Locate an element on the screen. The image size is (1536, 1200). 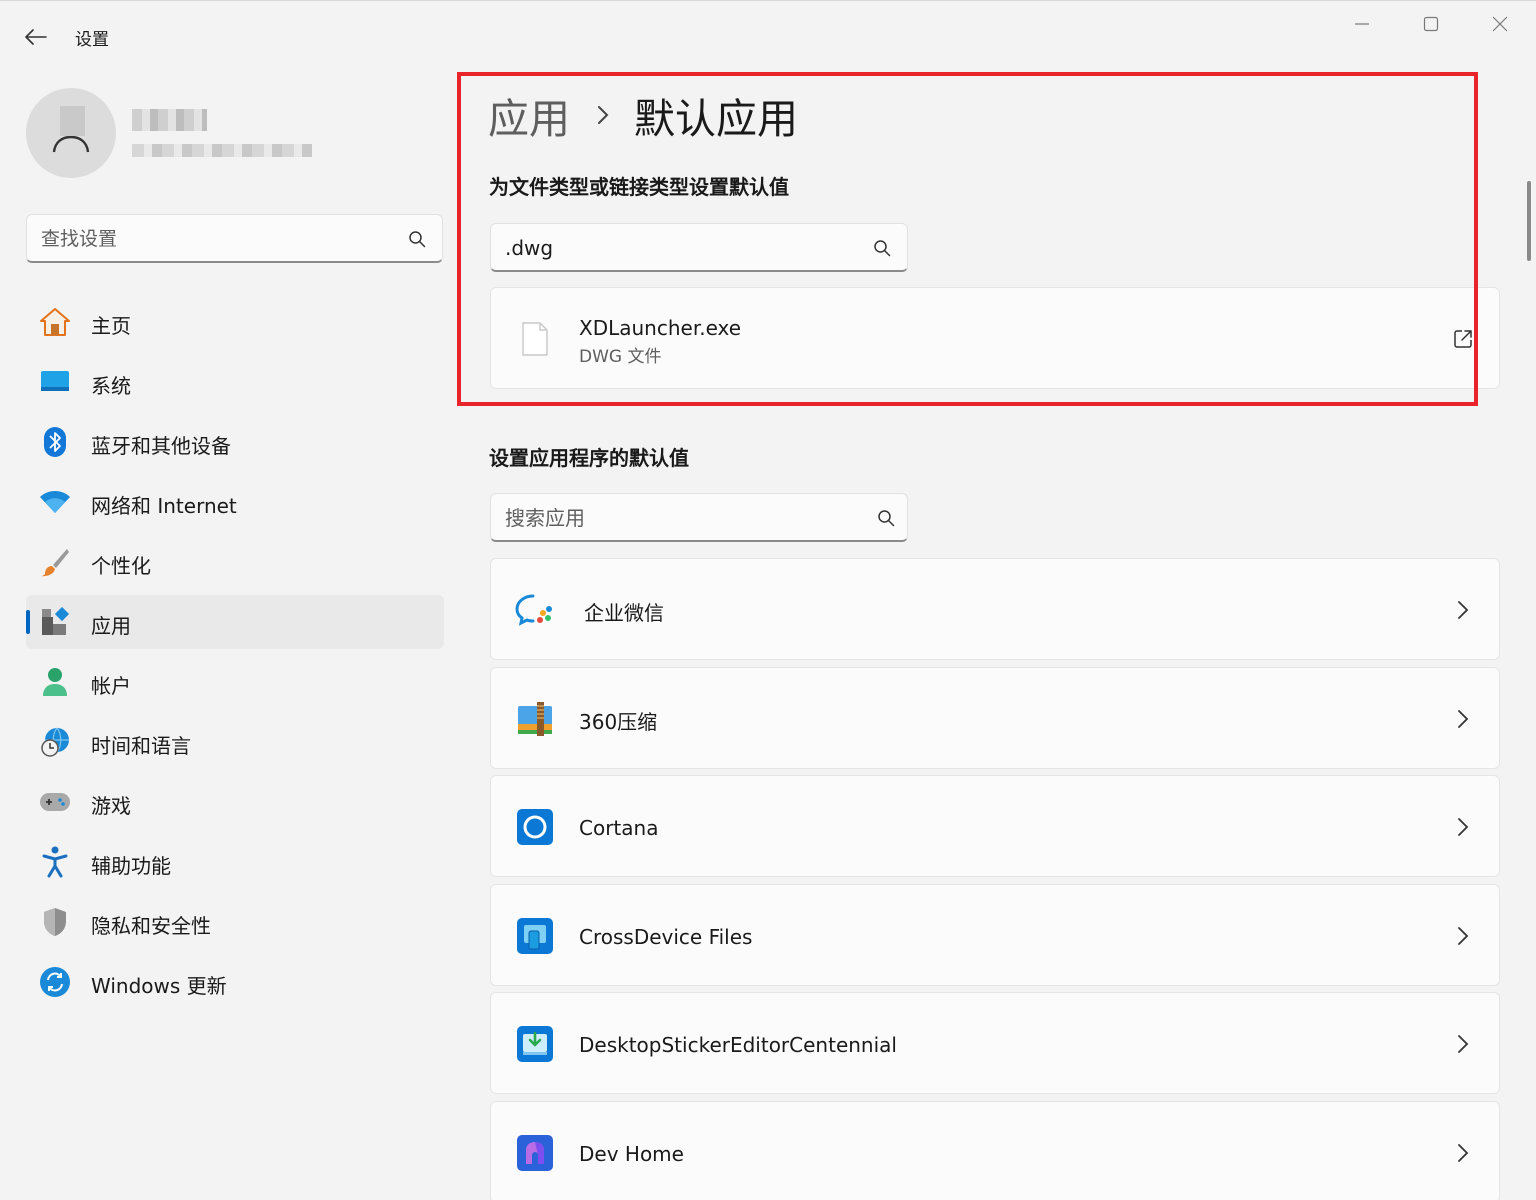
sidebar-item-bluetooth: 蓝牙和其他设备 is located at coordinates (235, 442).